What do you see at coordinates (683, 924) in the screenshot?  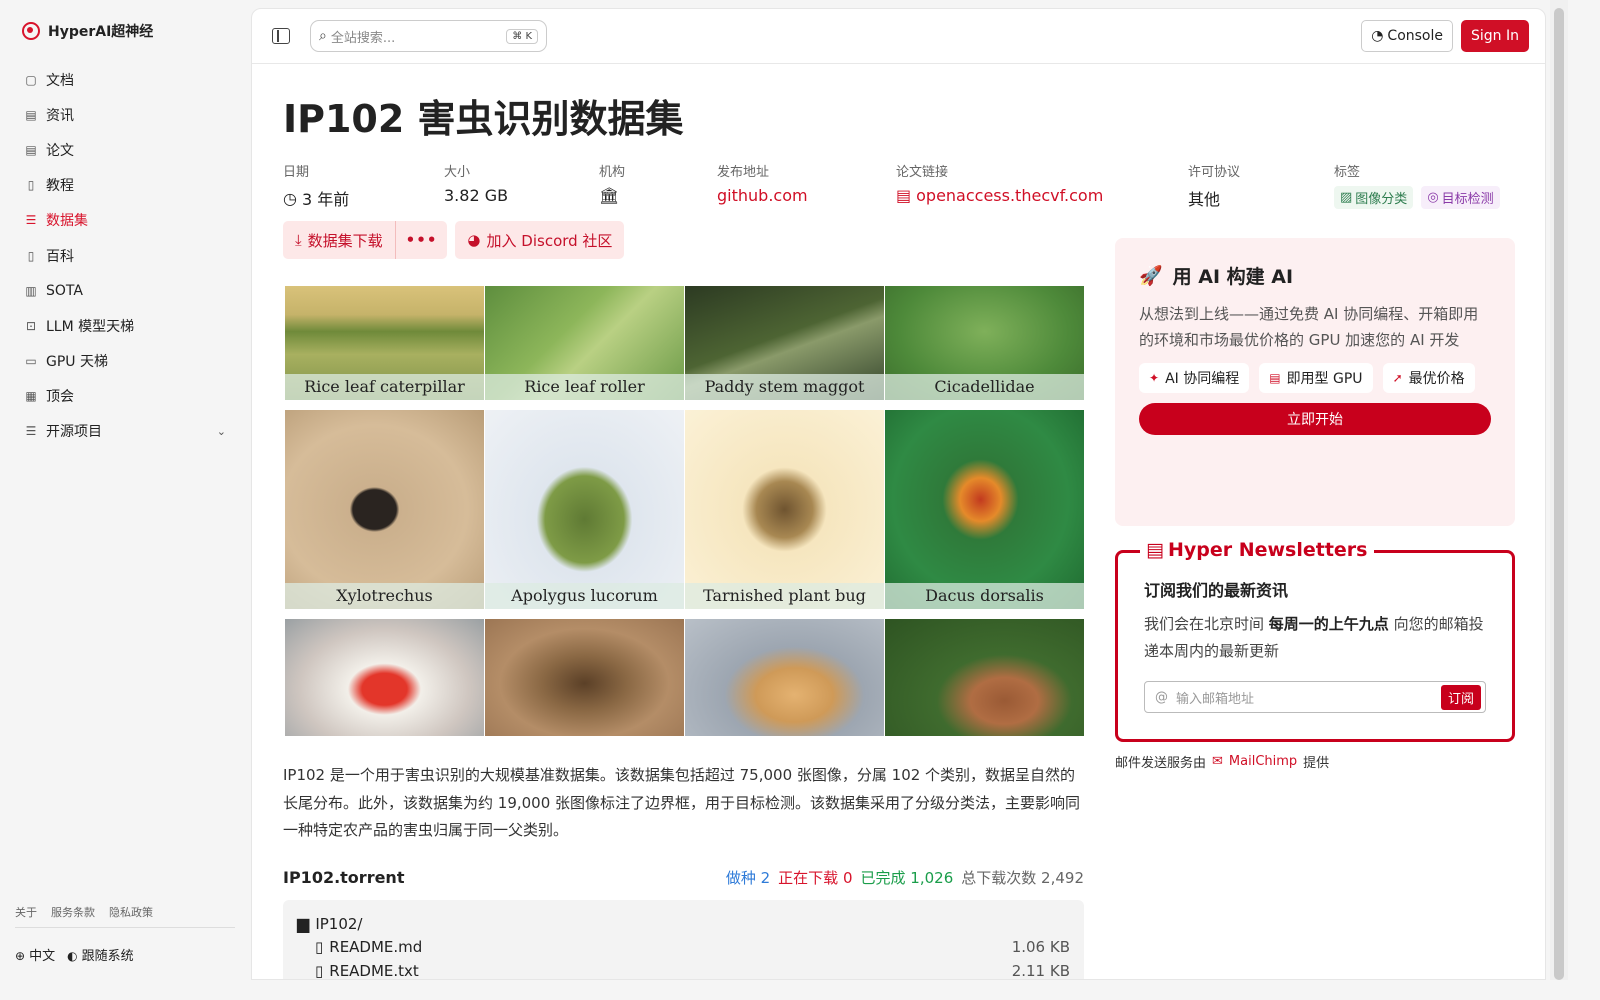 I see `file-row: ▆ IP102/` at bounding box center [683, 924].